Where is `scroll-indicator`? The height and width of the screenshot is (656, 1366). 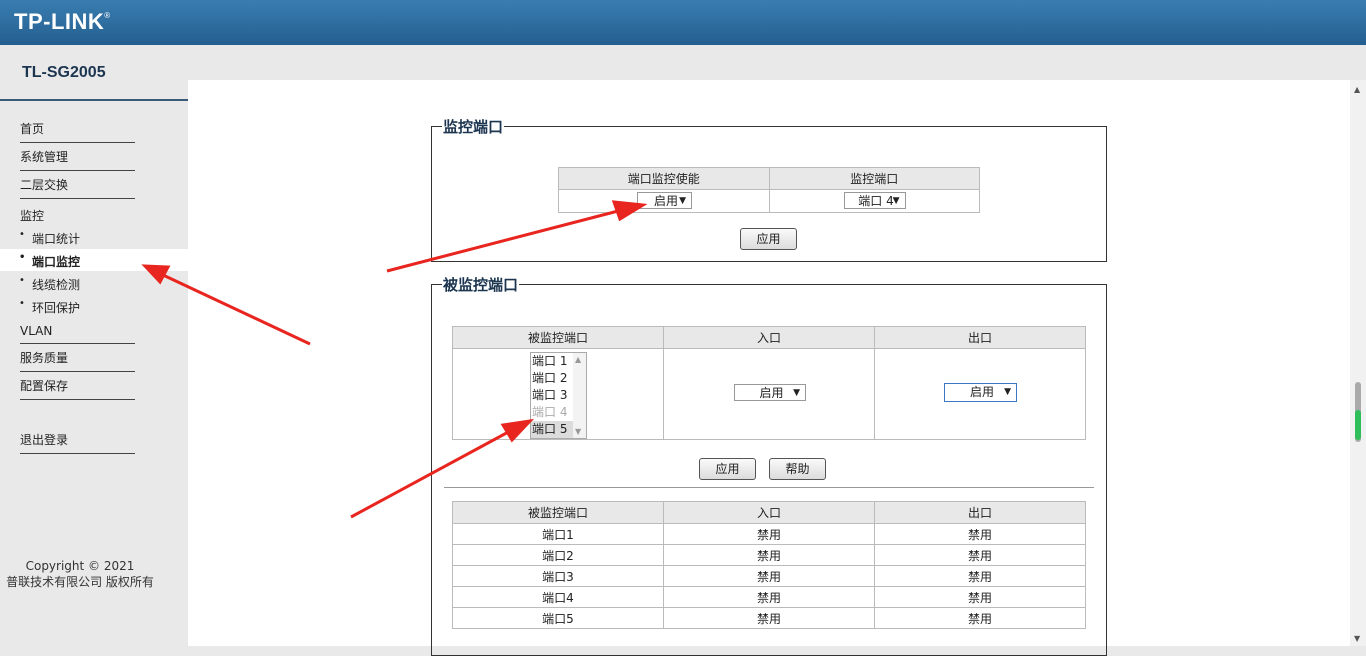 scroll-indicator is located at coordinates (1358, 425).